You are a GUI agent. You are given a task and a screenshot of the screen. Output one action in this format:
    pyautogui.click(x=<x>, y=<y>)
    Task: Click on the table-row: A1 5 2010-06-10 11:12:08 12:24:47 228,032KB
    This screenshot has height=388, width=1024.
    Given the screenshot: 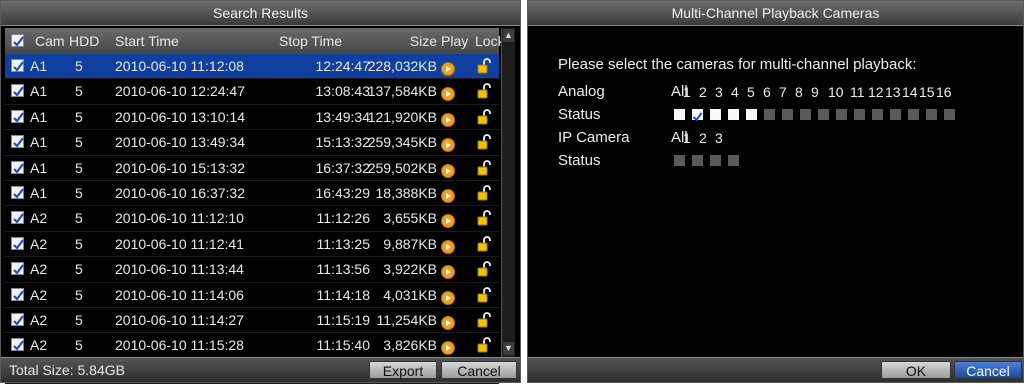 What is the action you would take?
    pyautogui.click(x=252, y=68)
    